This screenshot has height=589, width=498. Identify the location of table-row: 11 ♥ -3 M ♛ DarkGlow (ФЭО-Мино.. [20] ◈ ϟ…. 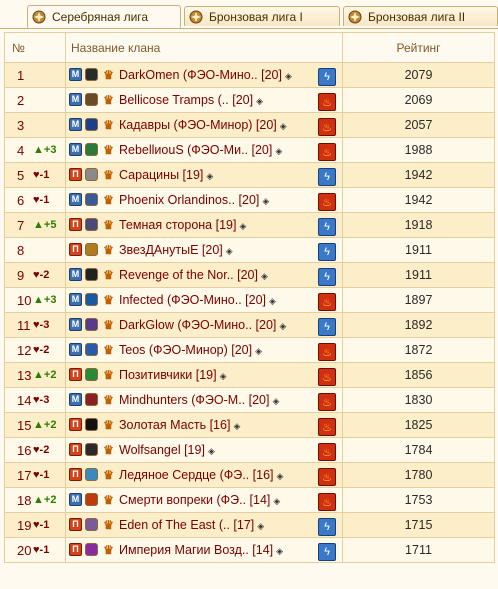
(249, 325).